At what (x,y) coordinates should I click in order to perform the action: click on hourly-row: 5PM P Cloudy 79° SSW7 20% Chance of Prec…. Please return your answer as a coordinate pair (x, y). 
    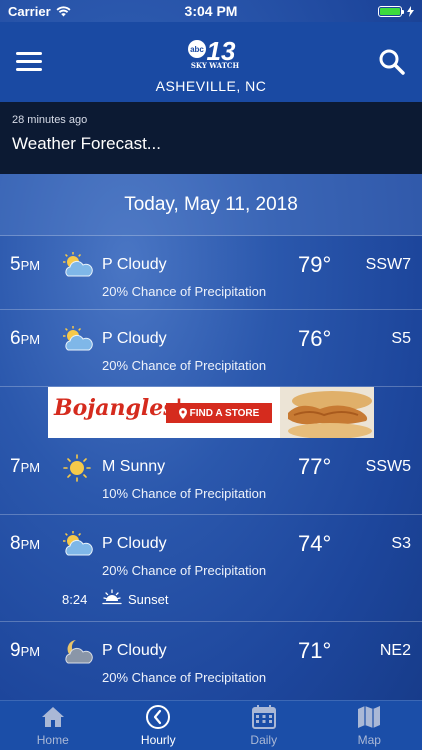
    Looking at the image, I should click on (211, 273).